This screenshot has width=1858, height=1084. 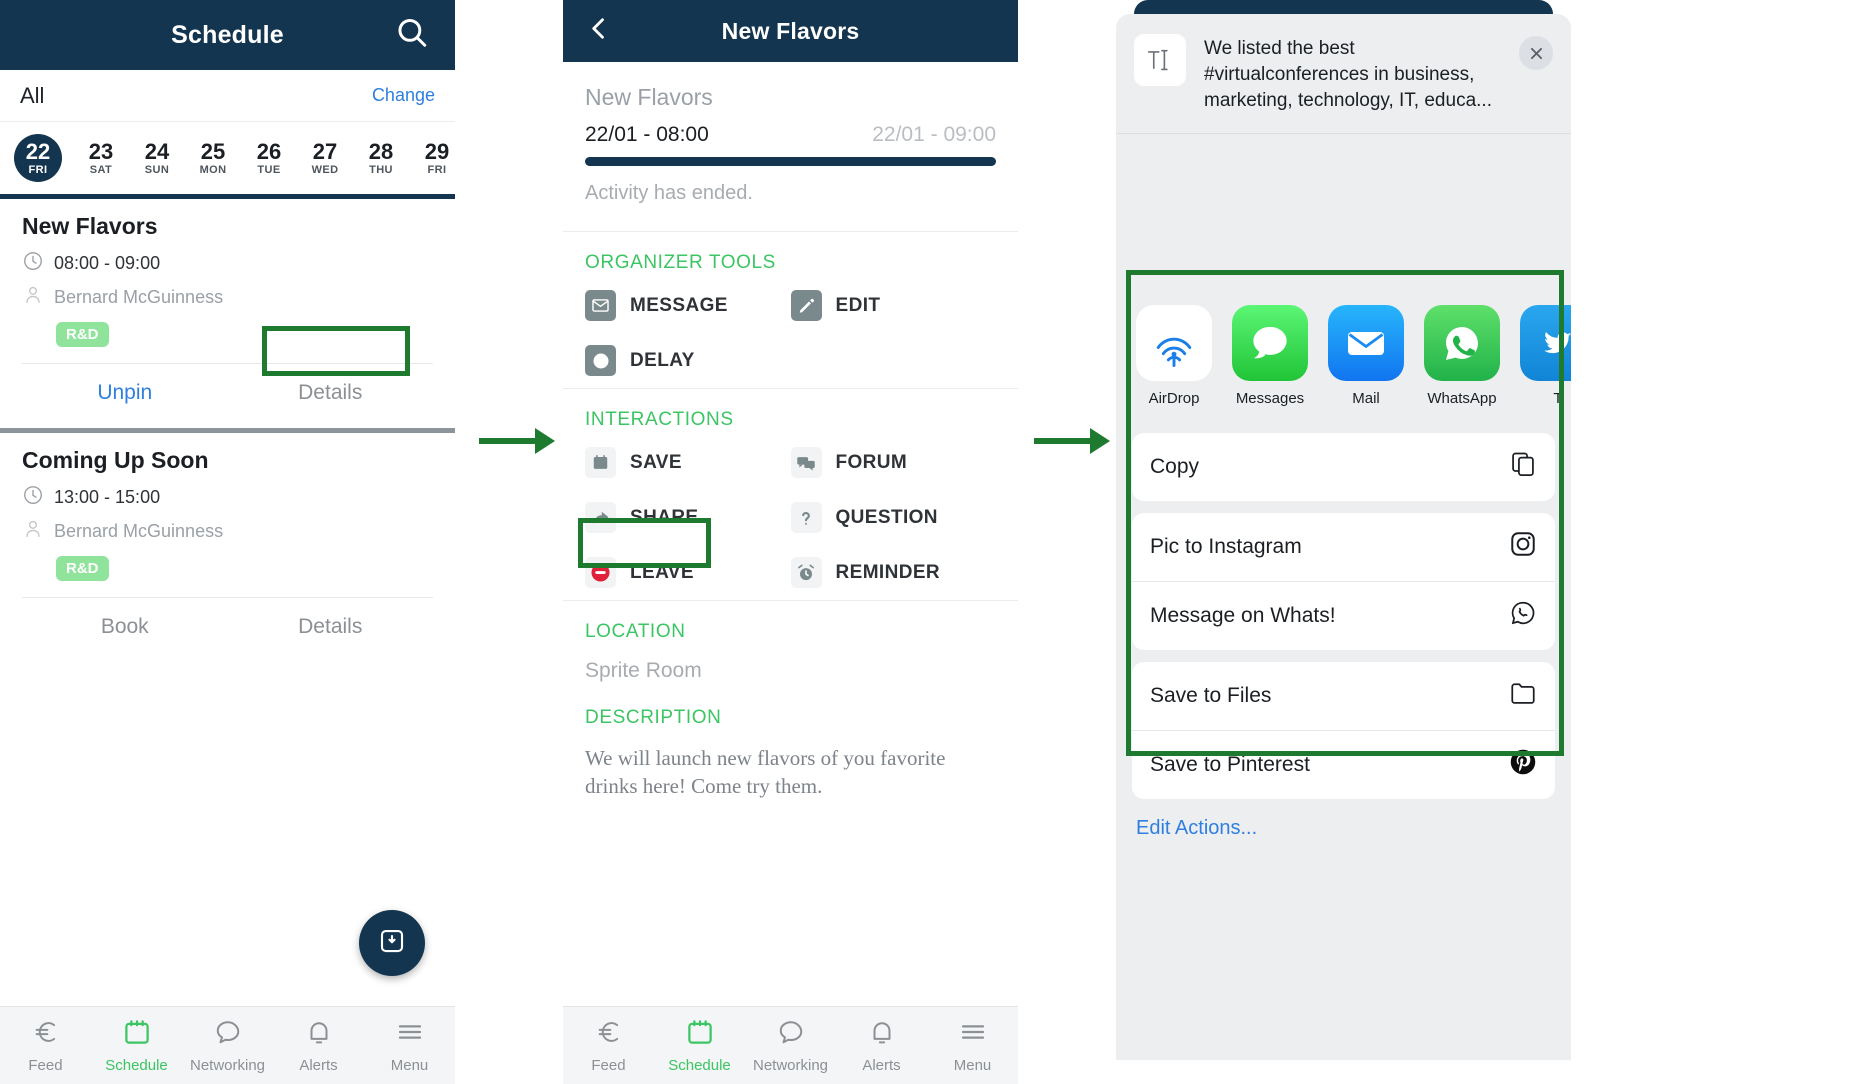 What do you see at coordinates (1270, 342) in the screenshot?
I see `messages-icon` at bounding box center [1270, 342].